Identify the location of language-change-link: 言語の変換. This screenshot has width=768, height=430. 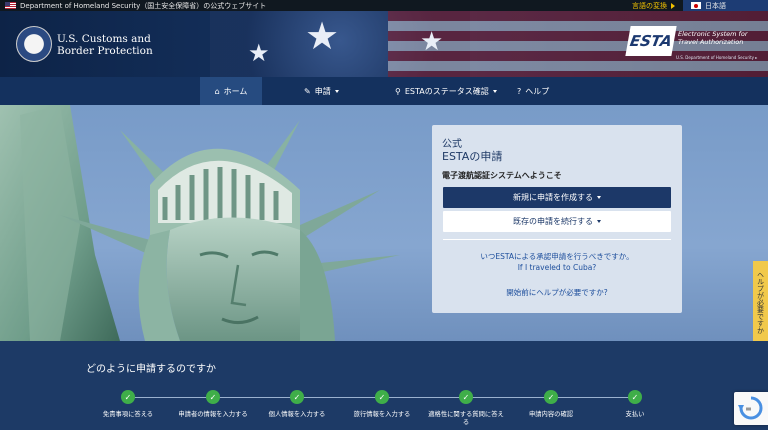
(653, 6).